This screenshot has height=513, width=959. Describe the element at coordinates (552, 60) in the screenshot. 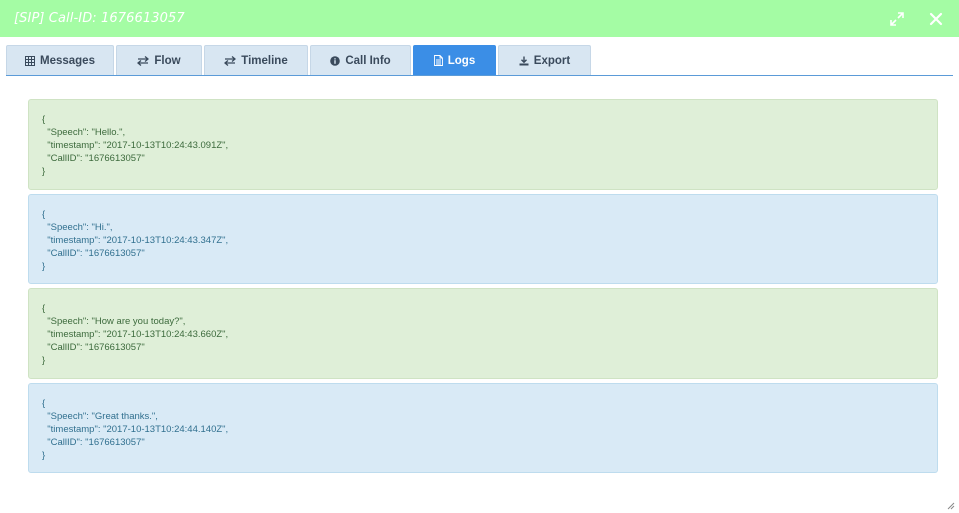

I see `tab-label: Export` at that location.